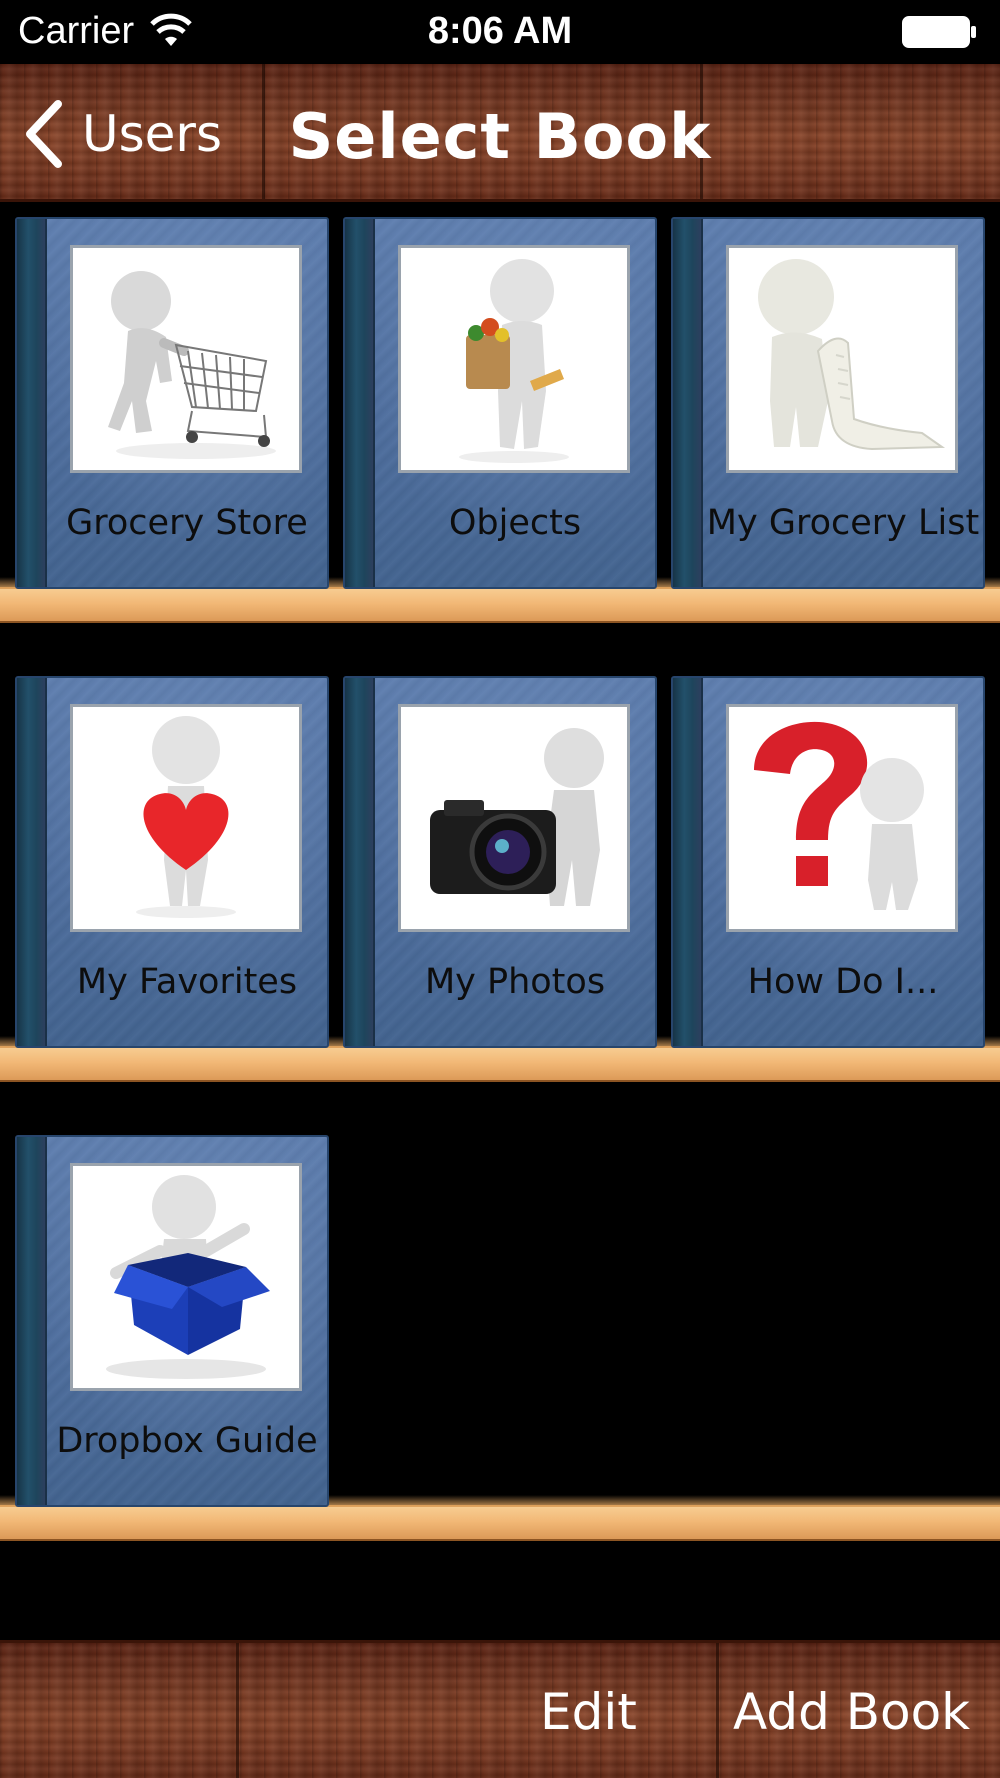 The image size is (1000, 1778). Describe the element at coordinates (500, 136) in the screenshot. I see `page-title: Select Book` at that location.